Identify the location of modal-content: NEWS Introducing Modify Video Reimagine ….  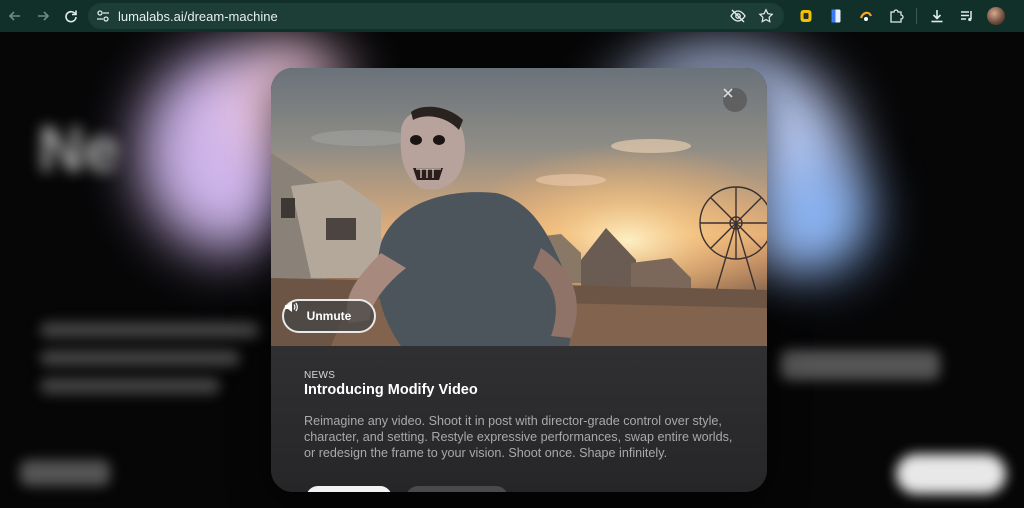
(519, 419).